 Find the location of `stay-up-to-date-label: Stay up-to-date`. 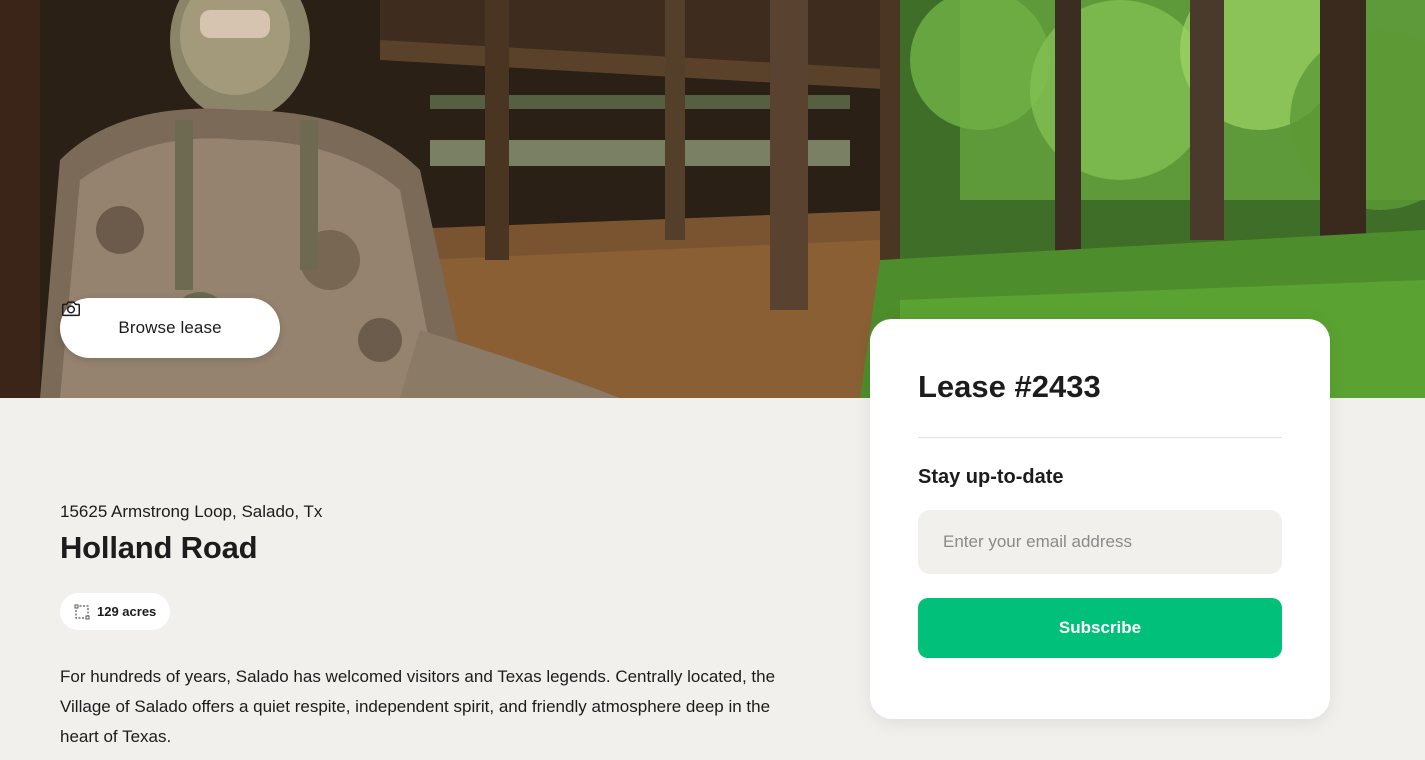

stay-up-to-date-label: Stay up-to-date is located at coordinates (991, 477).